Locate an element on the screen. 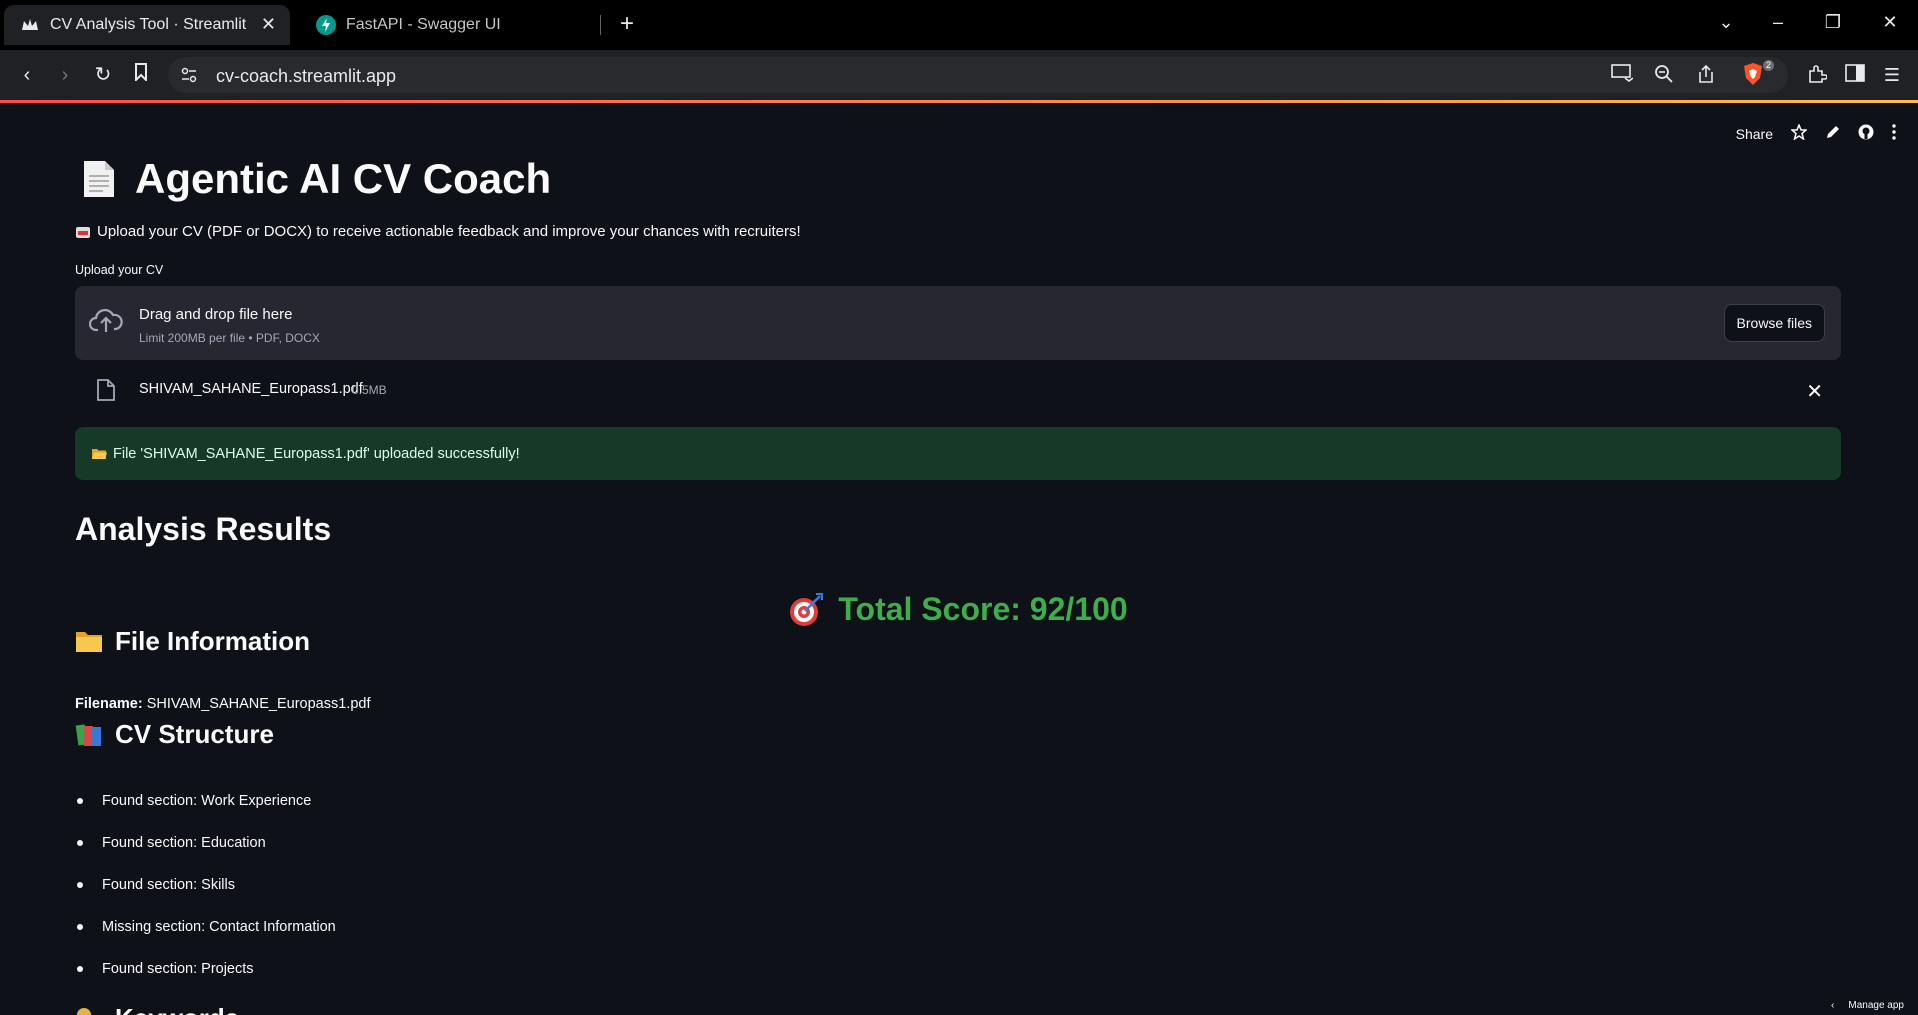 This screenshot has width=1918, height=1015. page-title-text: Agentic AI CV Coach is located at coordinates (343, 178).